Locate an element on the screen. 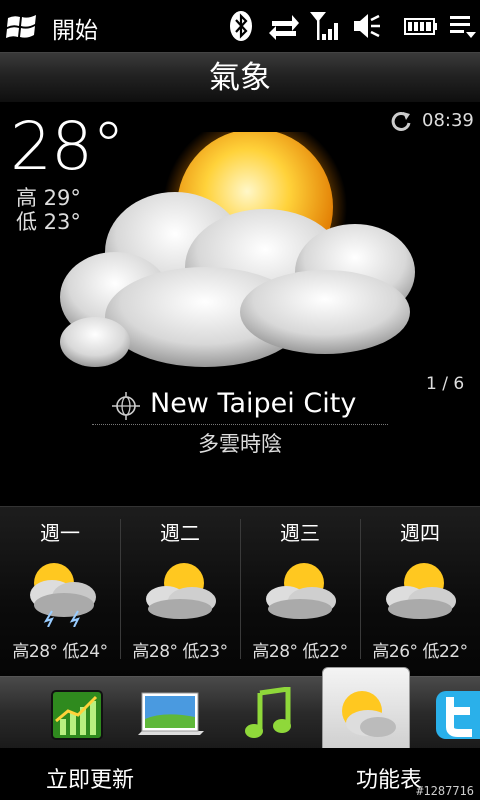 The height and width of the screenshot is (800, 480). forecast-day: 週四 高26° 低22° is located at coordinates (420, 592).